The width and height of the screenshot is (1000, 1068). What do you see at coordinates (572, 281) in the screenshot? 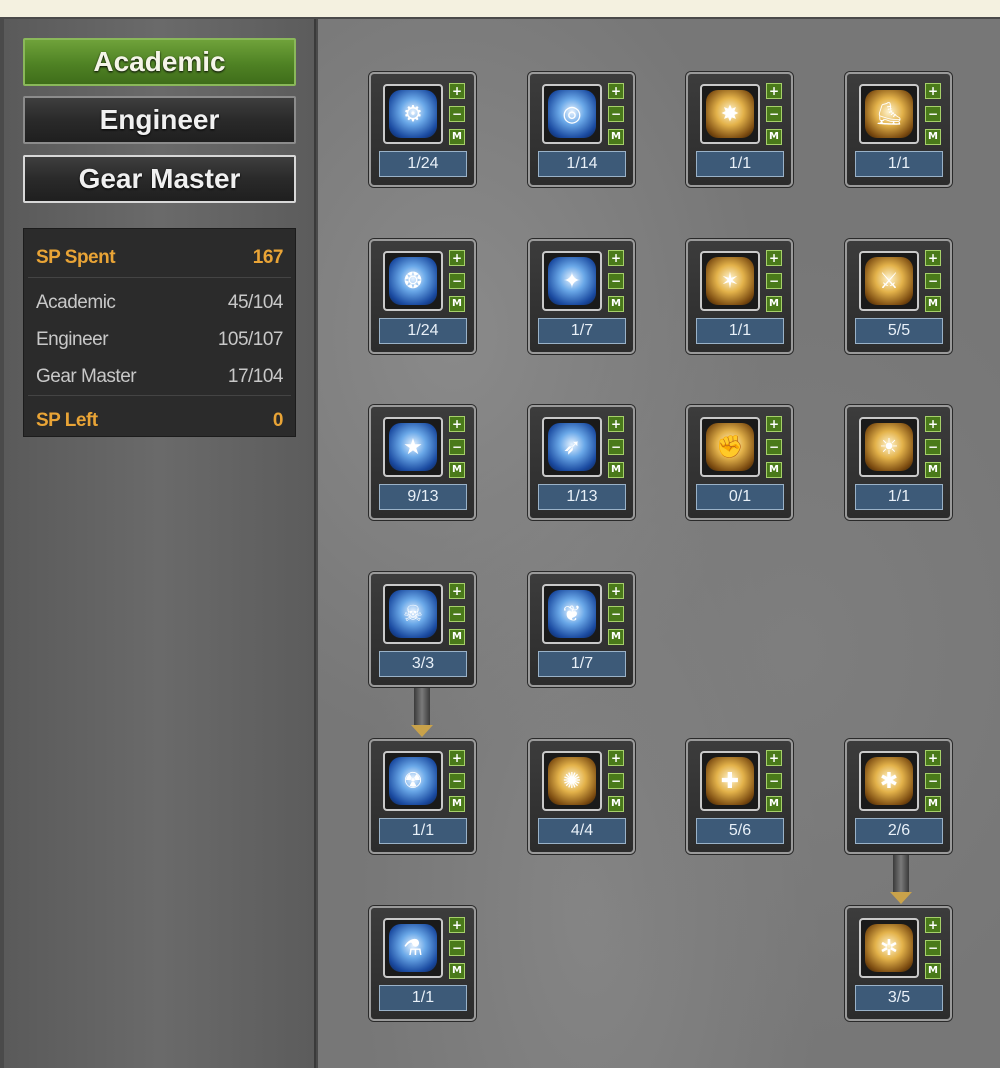
I see `skill-icon-button: ✦` at bounding box center [572, 281].